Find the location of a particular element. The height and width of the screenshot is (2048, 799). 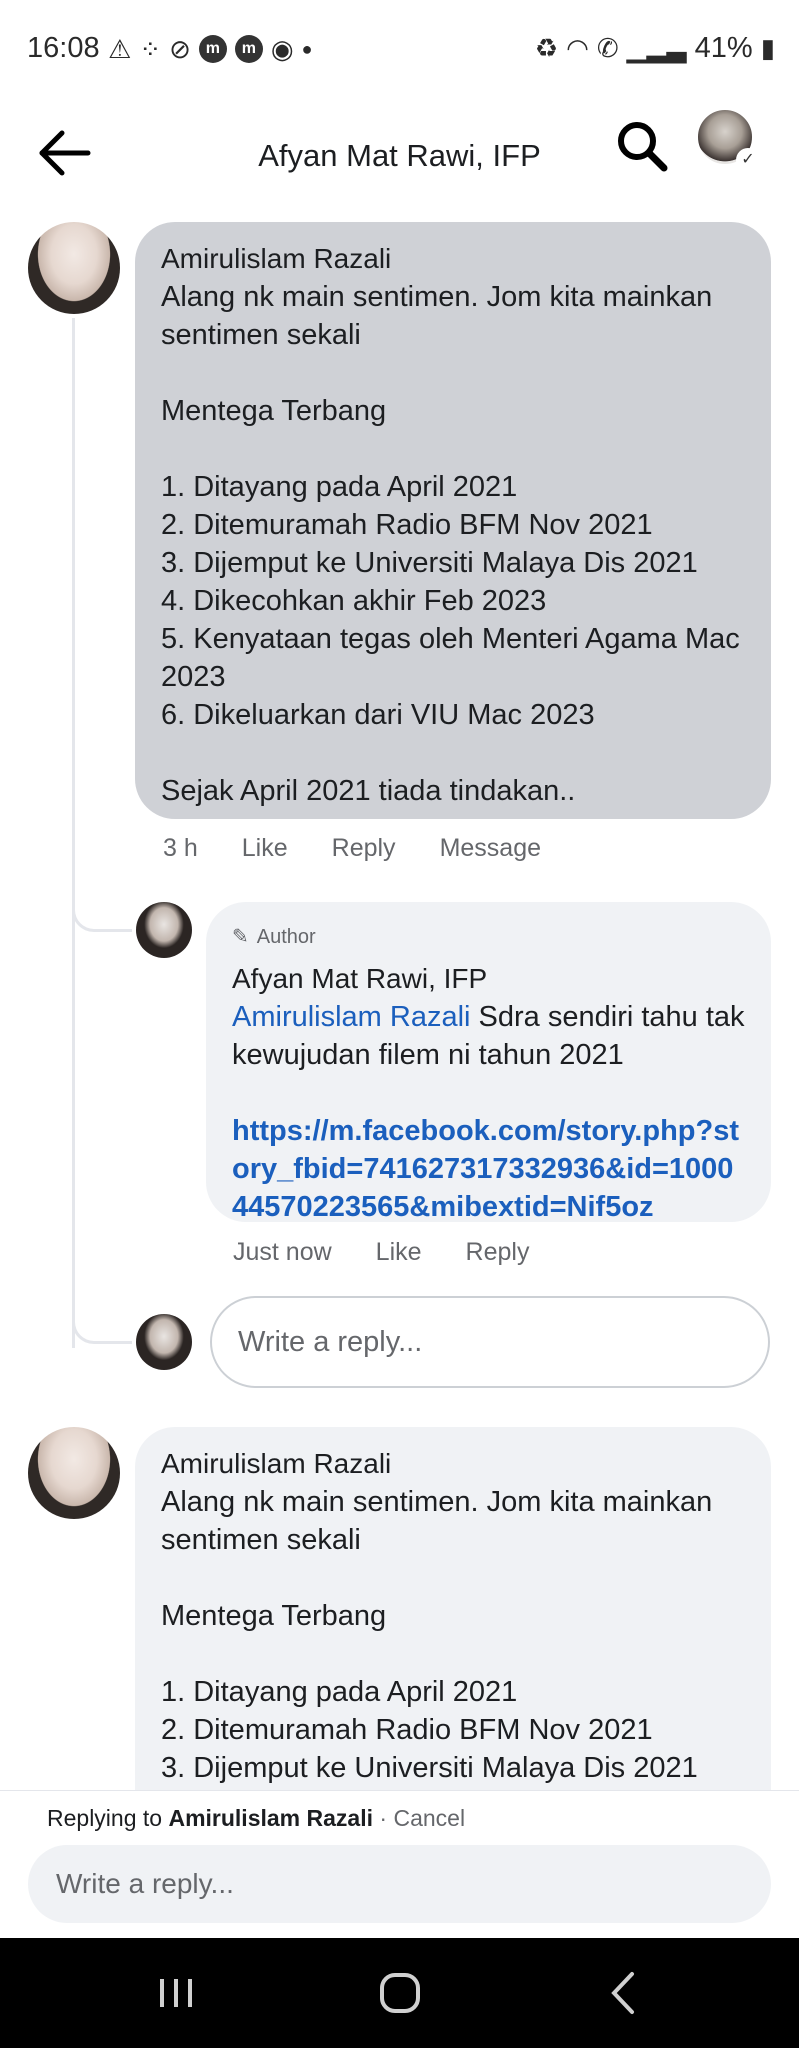

call-icon: ✆ is located at coordinates (607, 48).